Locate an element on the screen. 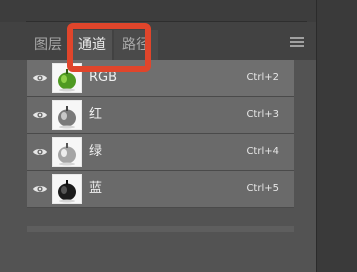 This screenshot has width=357, height=272. top-strip is located at coordinates (178, 11).